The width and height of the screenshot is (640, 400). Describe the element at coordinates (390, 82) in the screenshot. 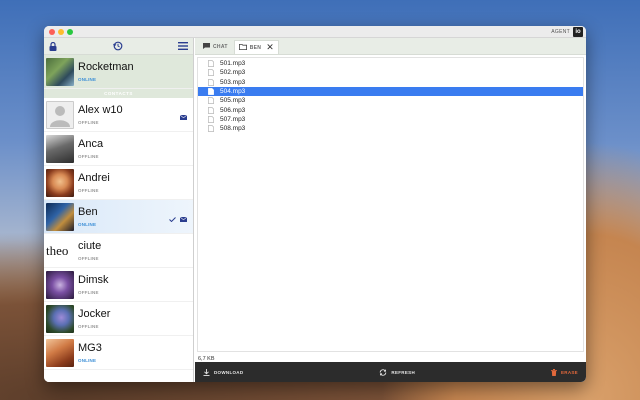

I see `file-row: 503.mp3` at that location.